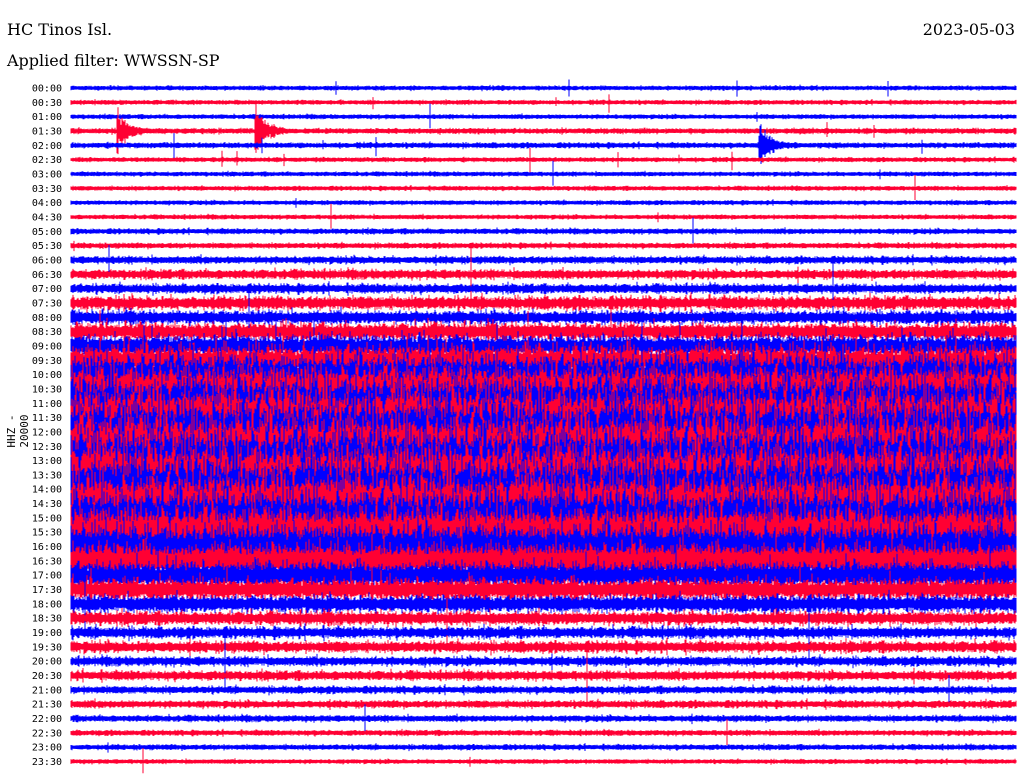 The image size is (1024, 780). What do you see at coordinates (47, 633) in the screenshot?
I see `row-time-label: 19:00` at bounding box center [47, 633].